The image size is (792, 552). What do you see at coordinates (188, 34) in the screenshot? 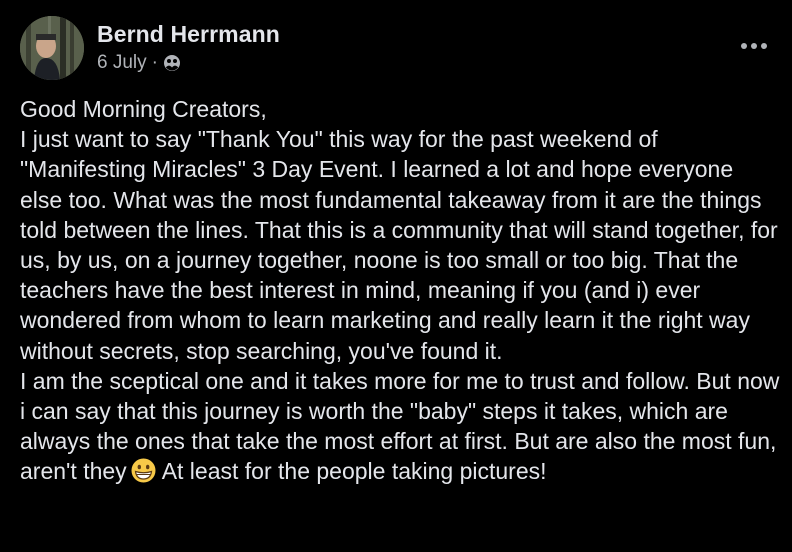
I see `author-name: Bernd Herrmann` at bounding box center [188, 34].